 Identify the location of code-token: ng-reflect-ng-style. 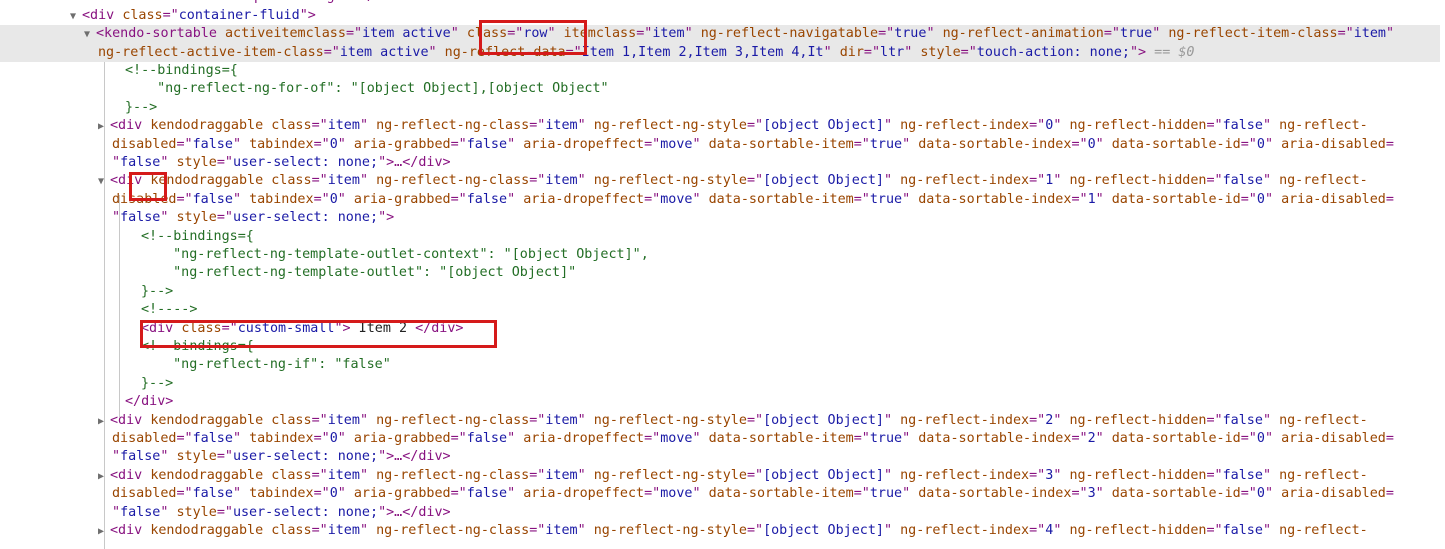
(670, 181).